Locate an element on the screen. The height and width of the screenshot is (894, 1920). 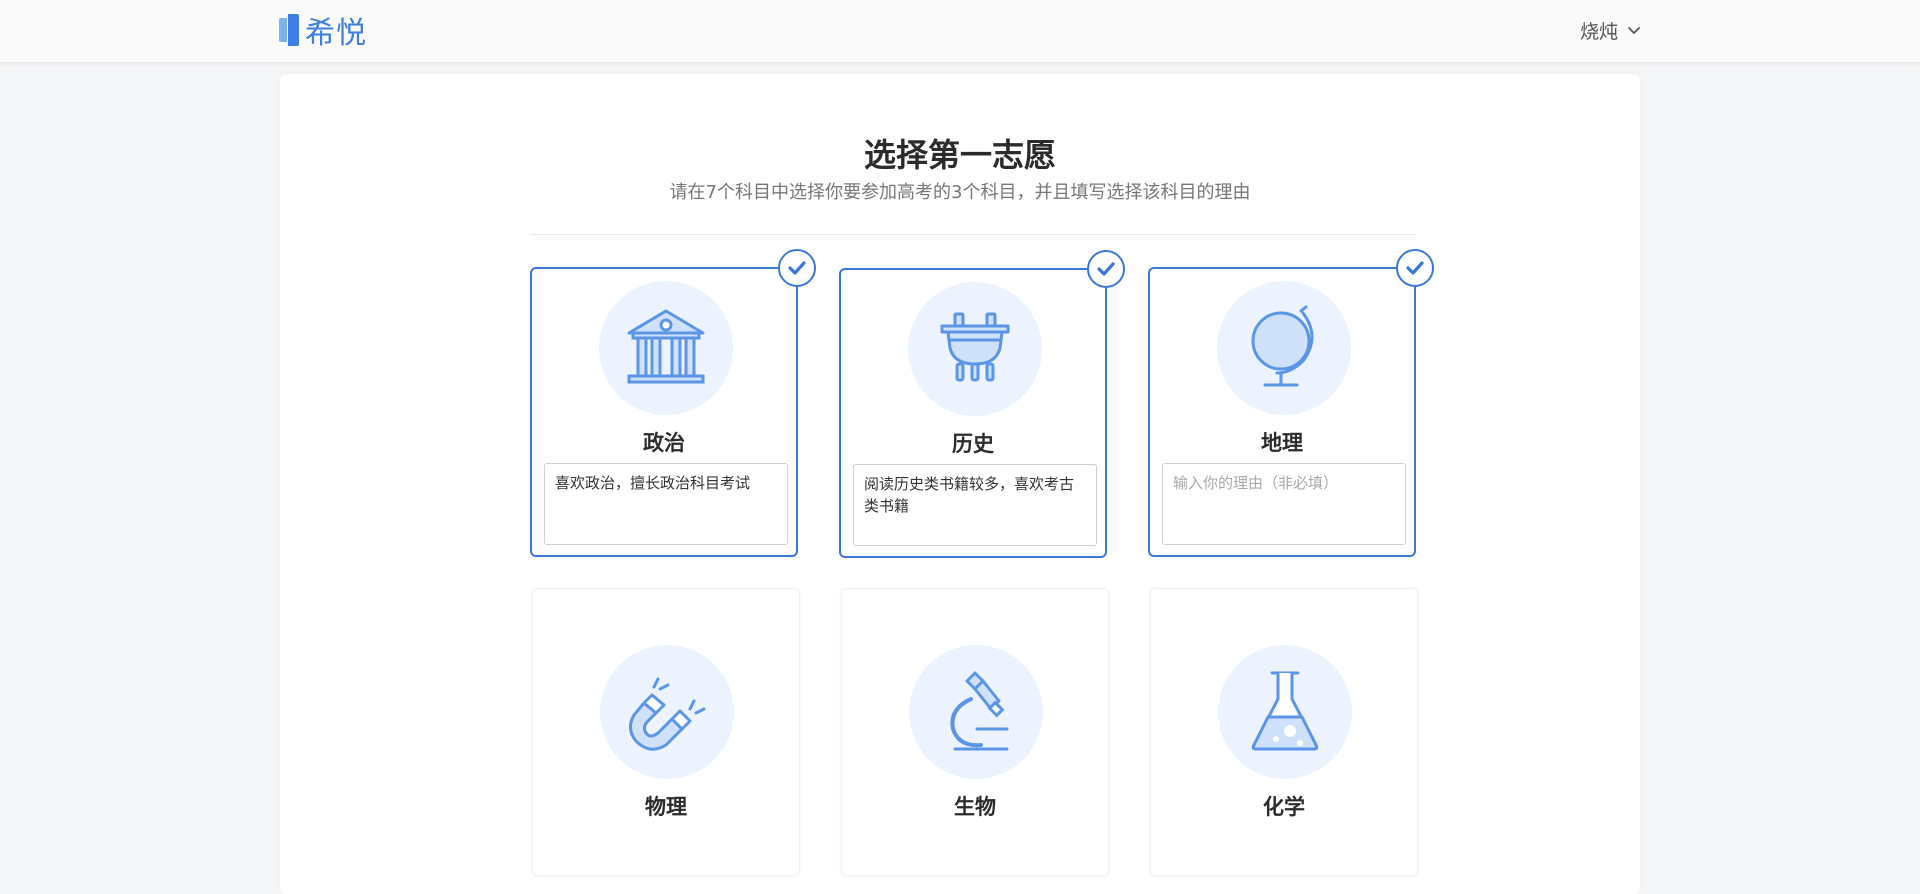
flask-icon is located at coordinates (1285, 711).